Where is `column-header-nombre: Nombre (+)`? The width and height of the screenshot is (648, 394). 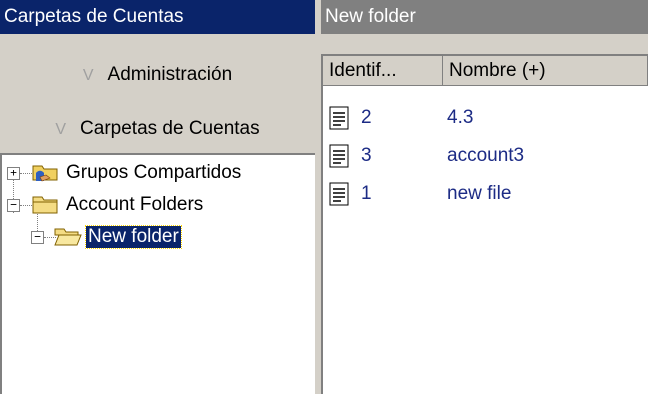
column-header-nombre: Nombre (+) is located at coordinates (545, 71).